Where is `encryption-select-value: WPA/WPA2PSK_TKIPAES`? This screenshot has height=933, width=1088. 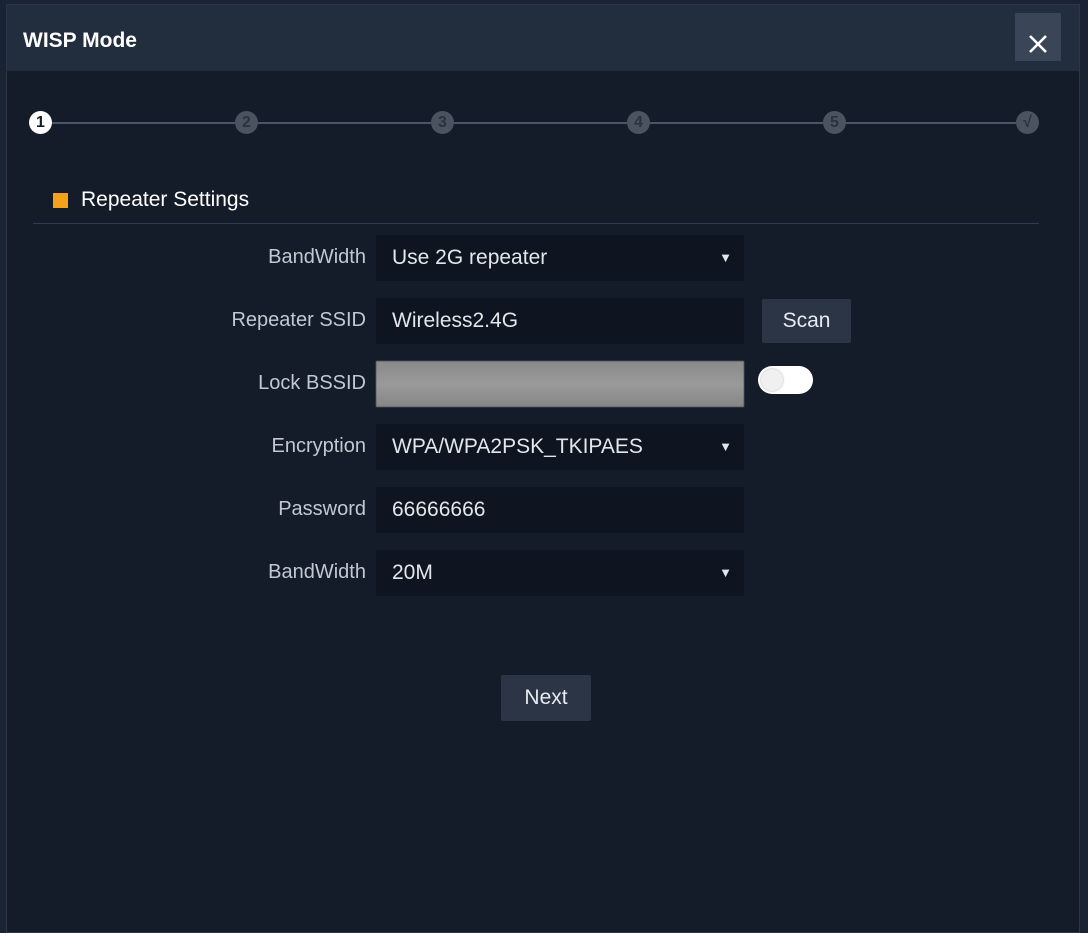 encryption-select-value: WPA/WPA2PSK_TKIPAES is located at coordinates (517, 446).